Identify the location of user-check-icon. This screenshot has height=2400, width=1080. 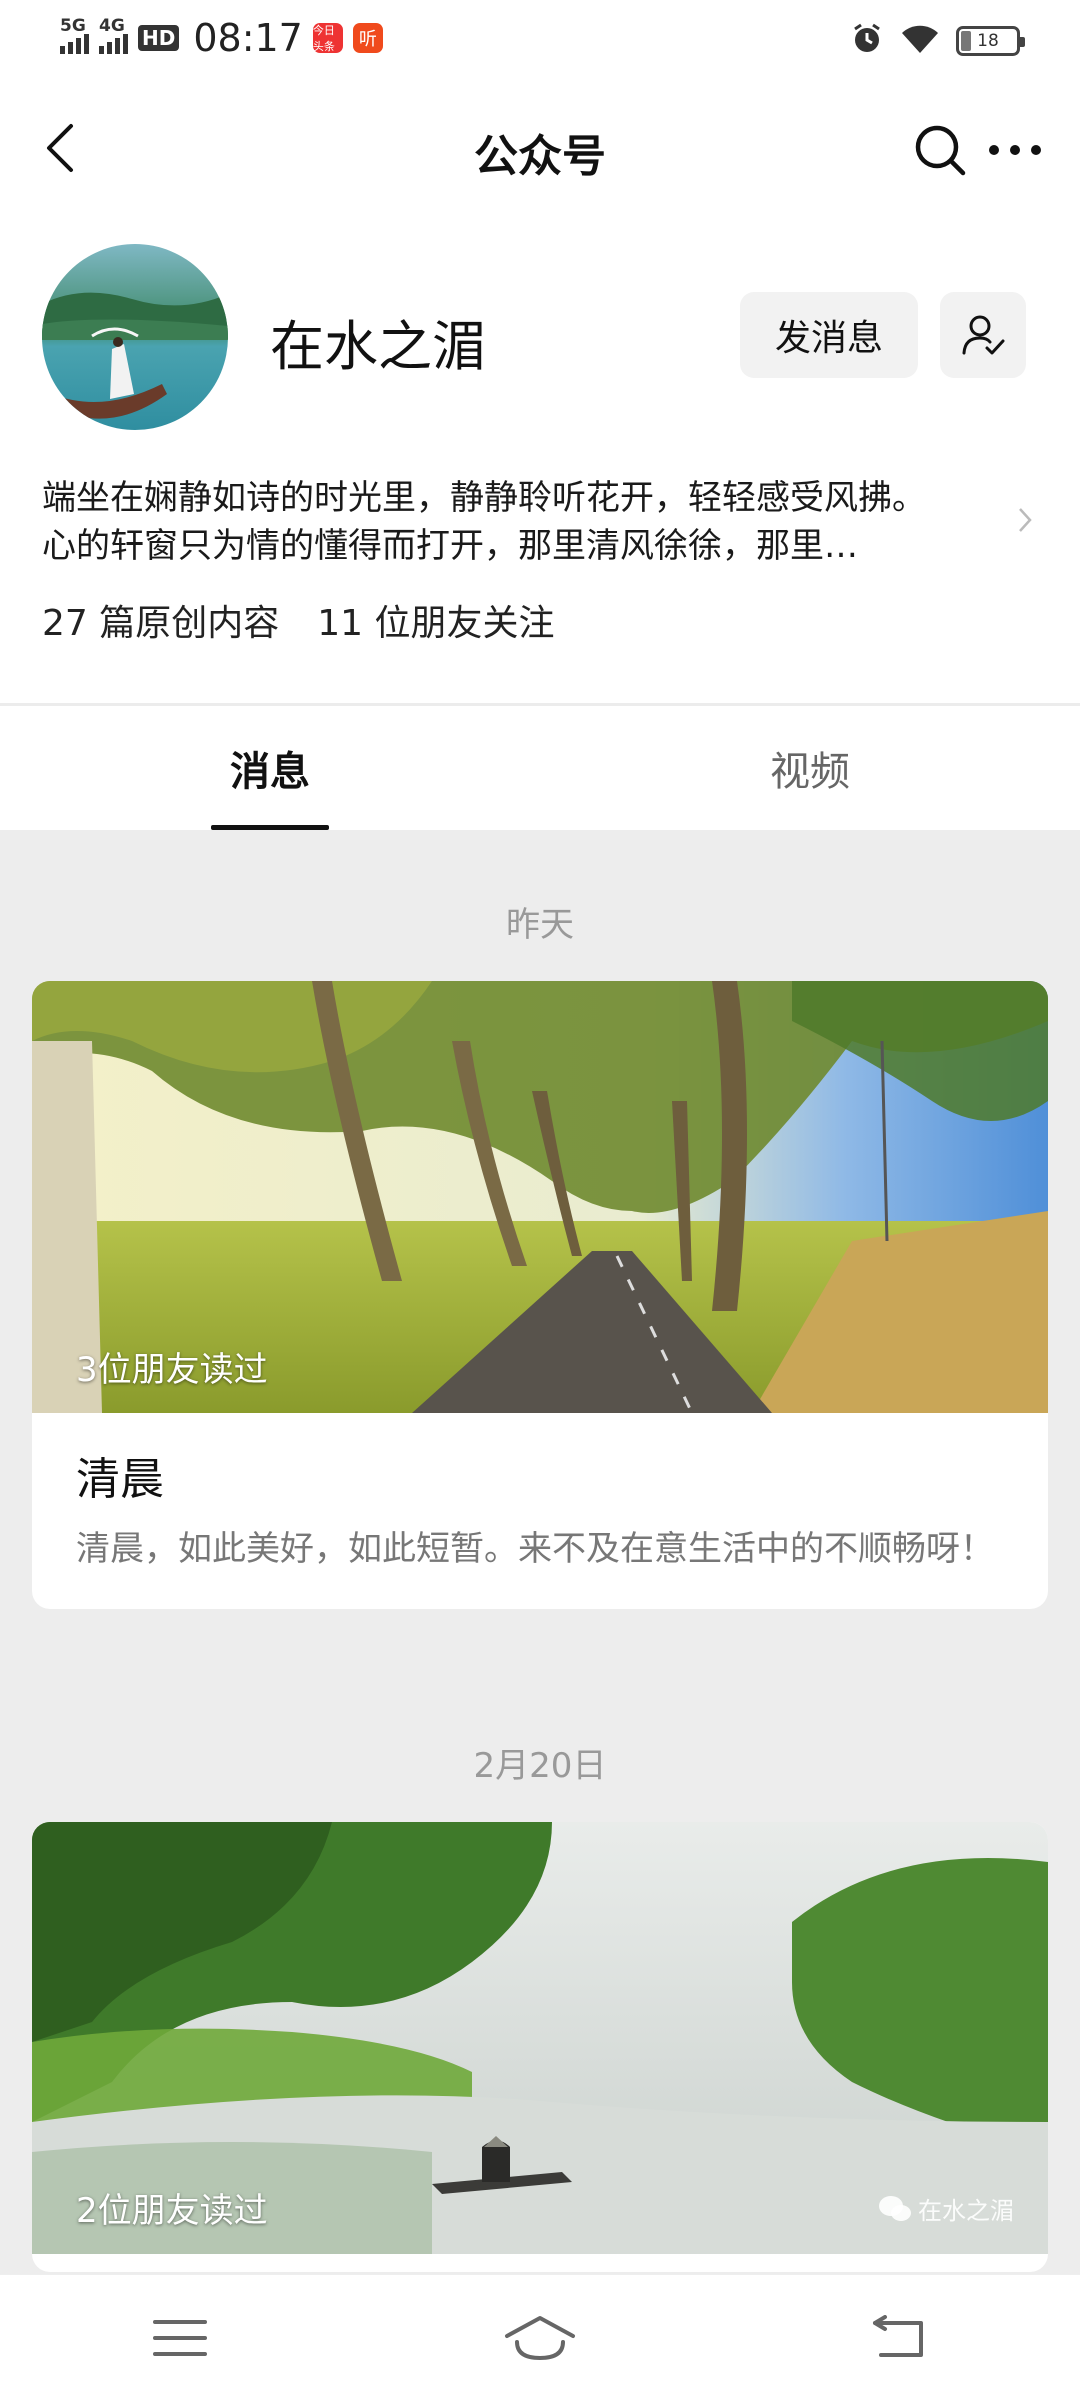
(983, 335).